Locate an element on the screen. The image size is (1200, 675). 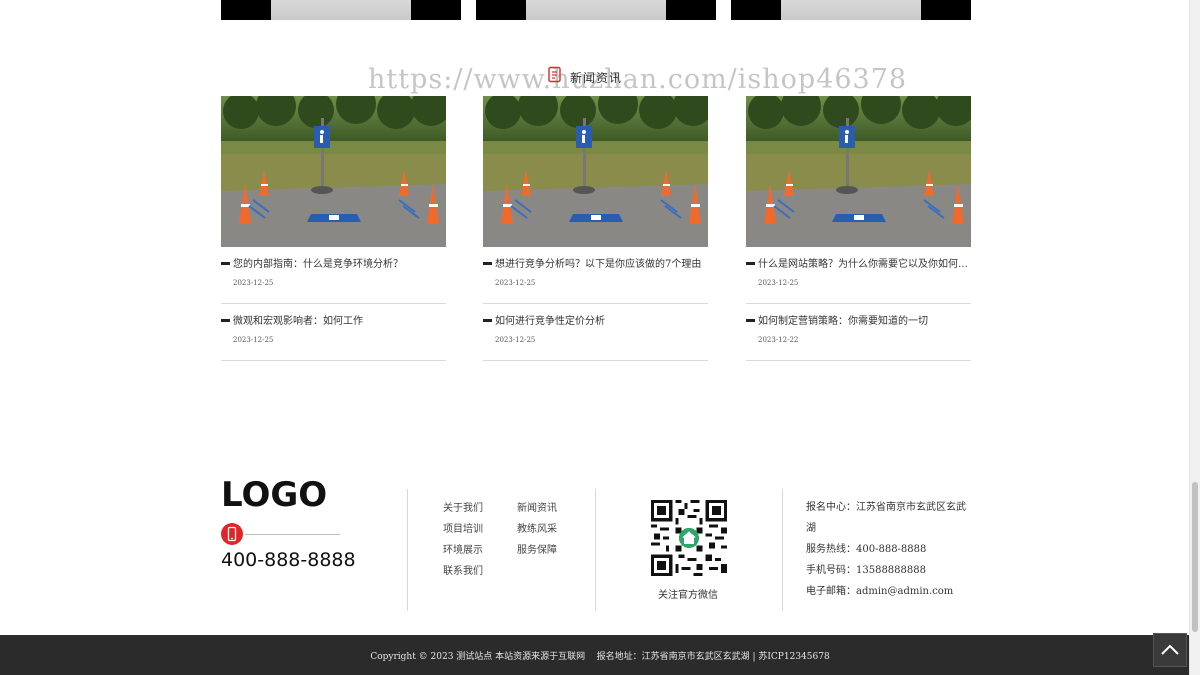
list-item: 如何进行竞争性定价分析 2023-12-25 is located at coordinates (595, 332).